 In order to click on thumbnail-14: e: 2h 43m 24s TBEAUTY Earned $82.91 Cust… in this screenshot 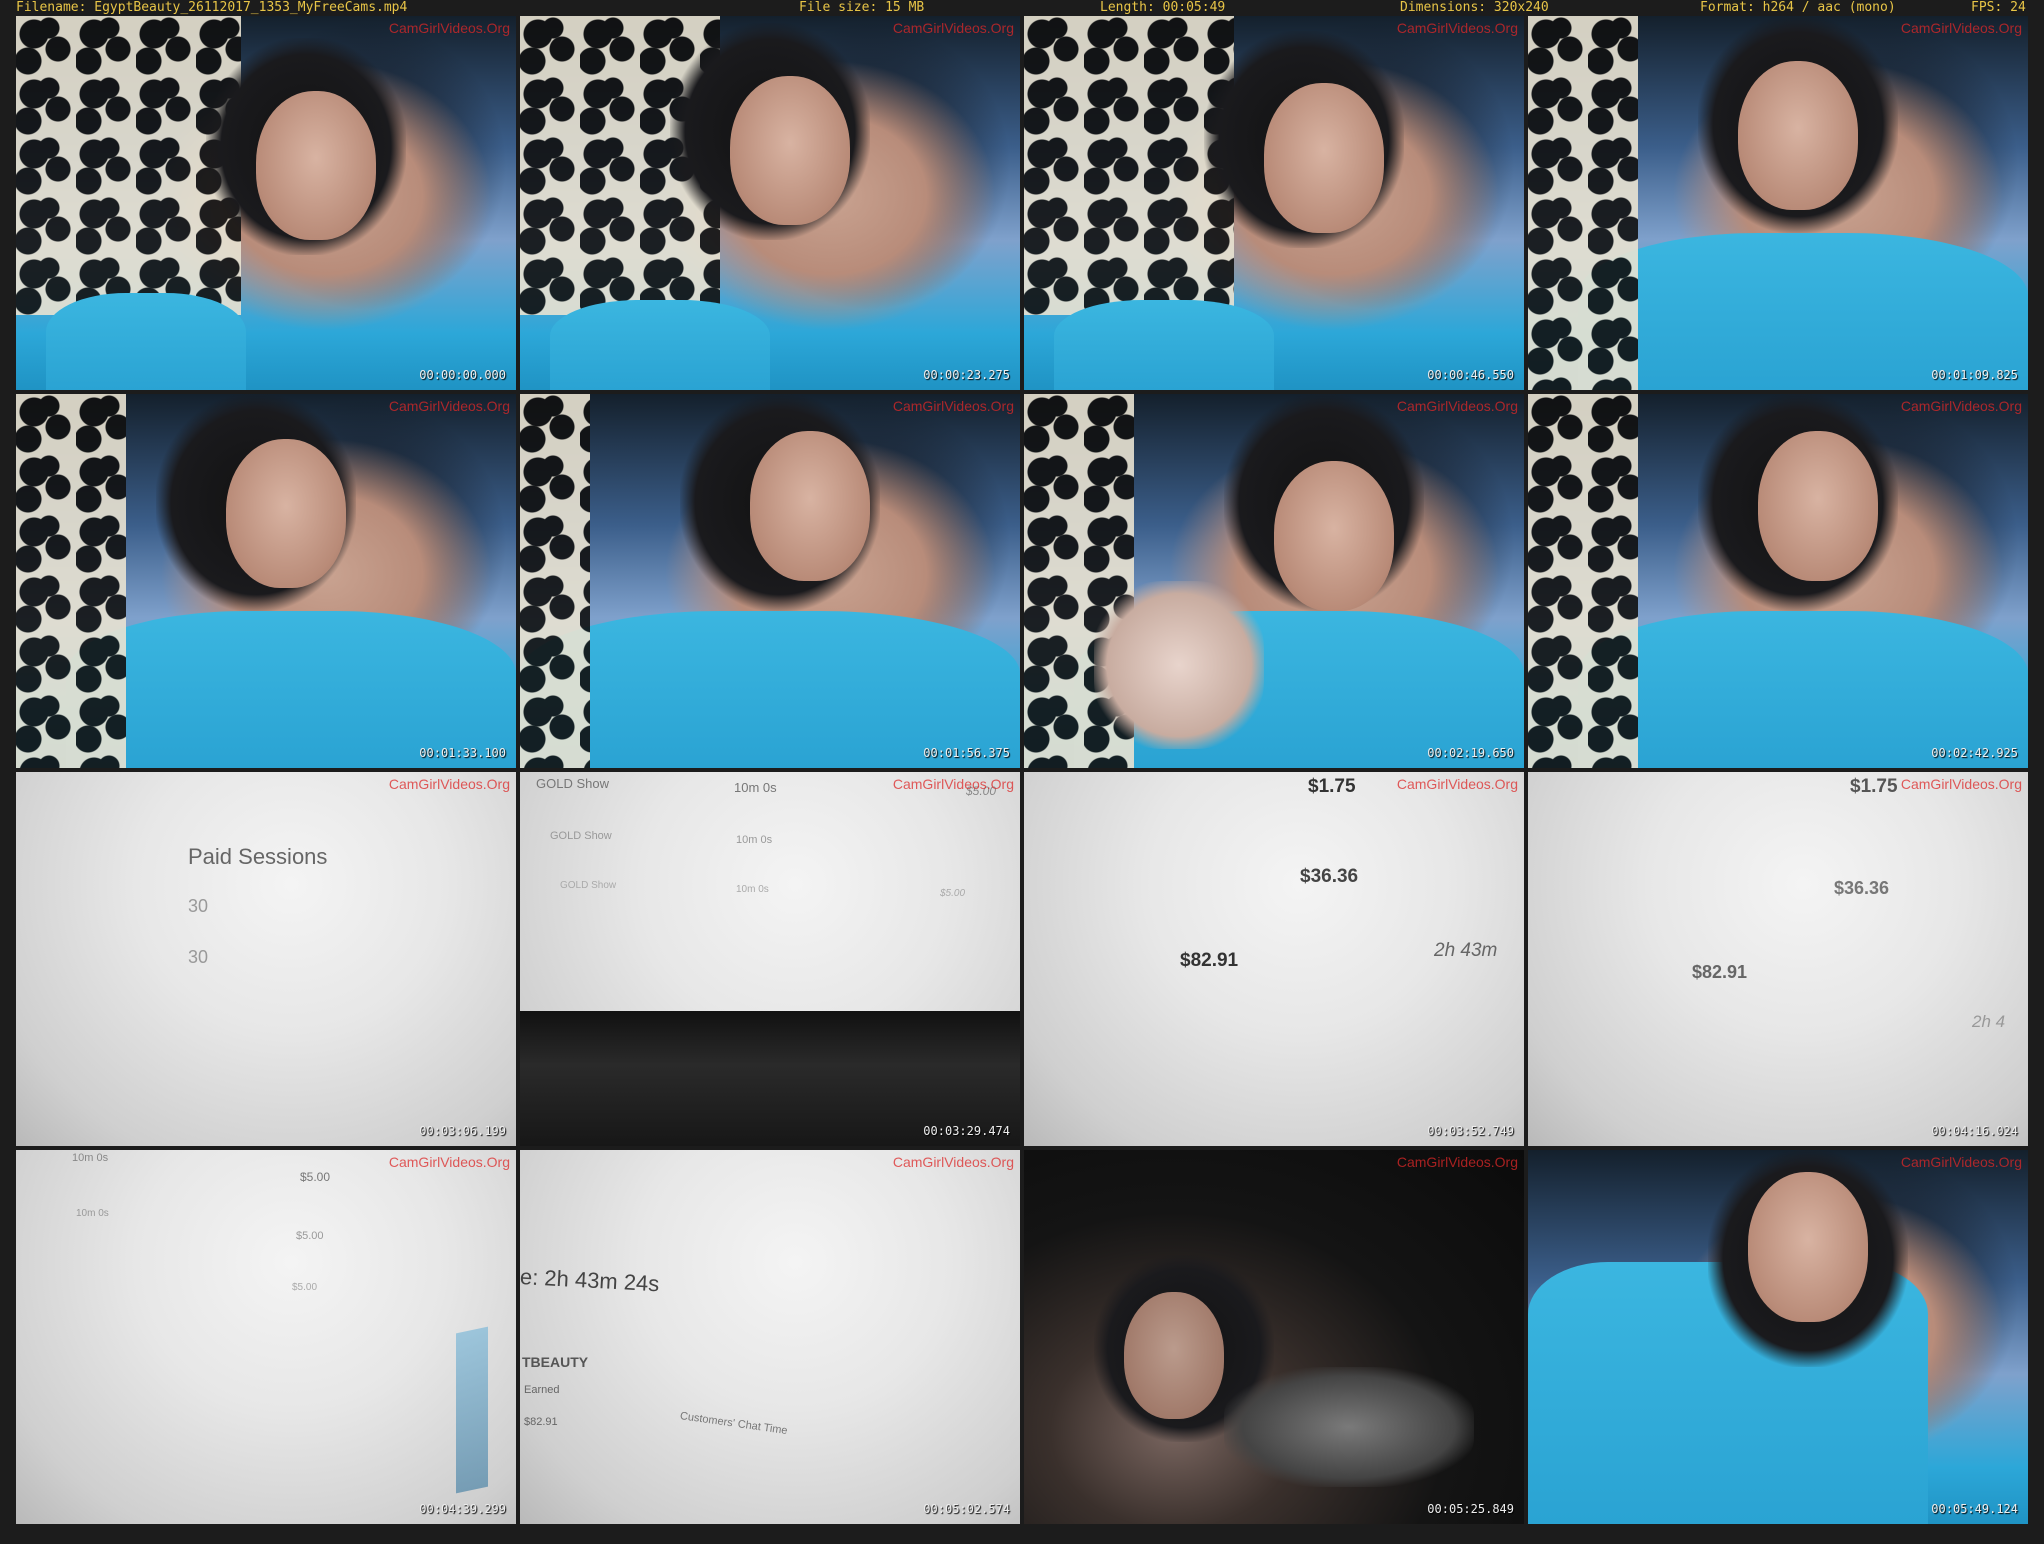, I will do `click(770, 1337)`.